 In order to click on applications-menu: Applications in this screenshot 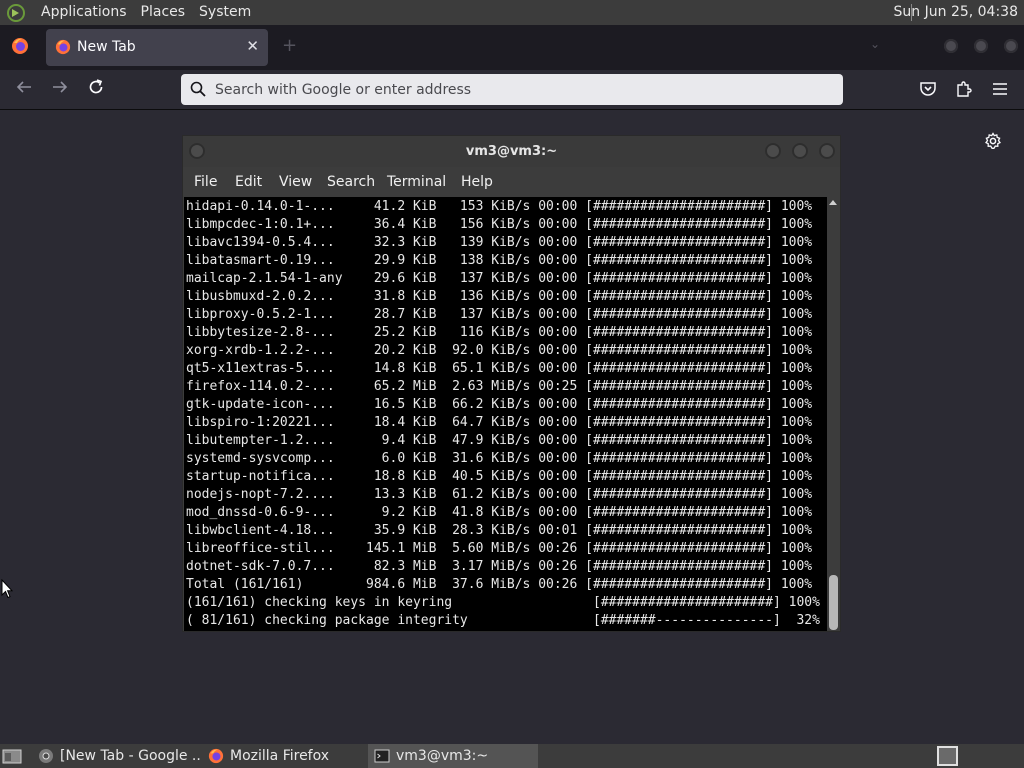, I will do `click(84, 12)`.